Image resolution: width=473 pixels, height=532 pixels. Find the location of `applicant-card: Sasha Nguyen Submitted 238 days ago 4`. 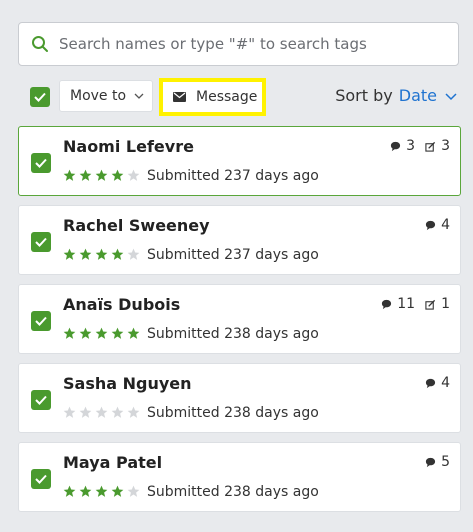

applicant-card: Sasha Nguyen Submitted 238 days ago 4 is located at coordinates (239, 398).